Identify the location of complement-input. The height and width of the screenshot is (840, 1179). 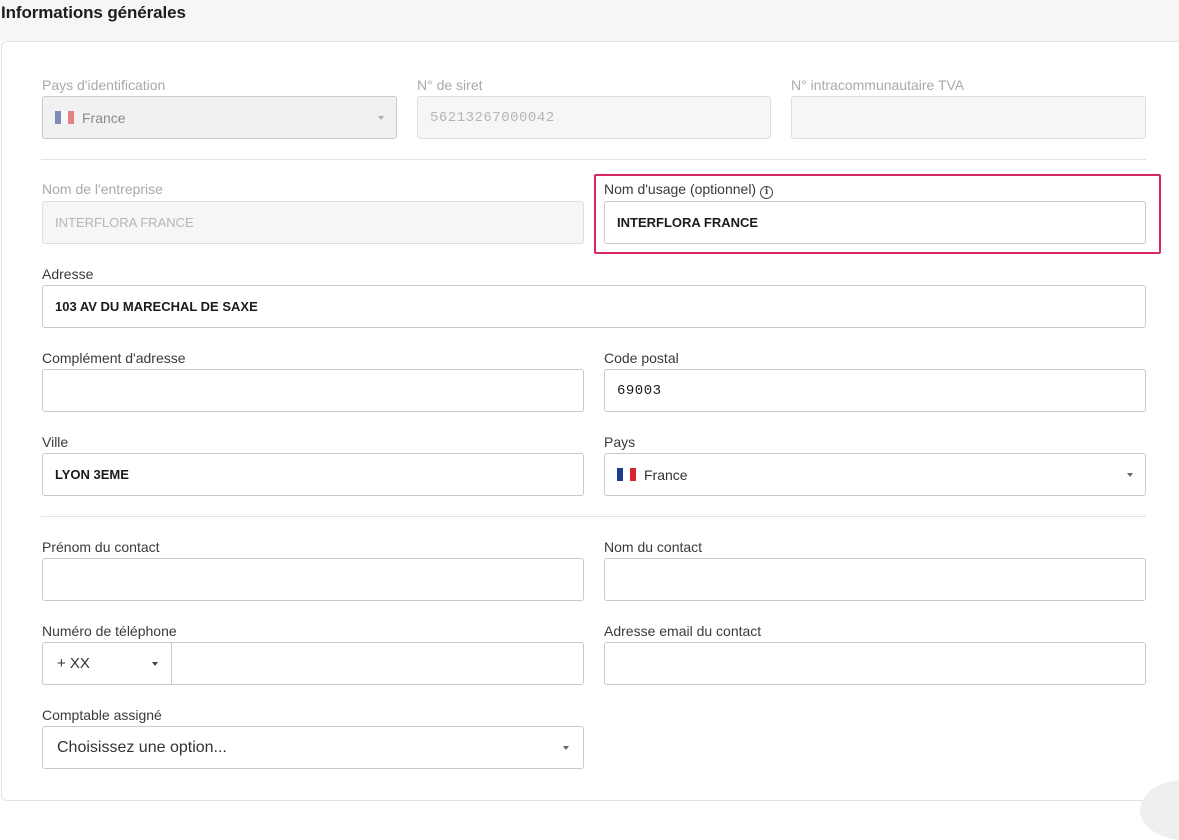
(313, 390).